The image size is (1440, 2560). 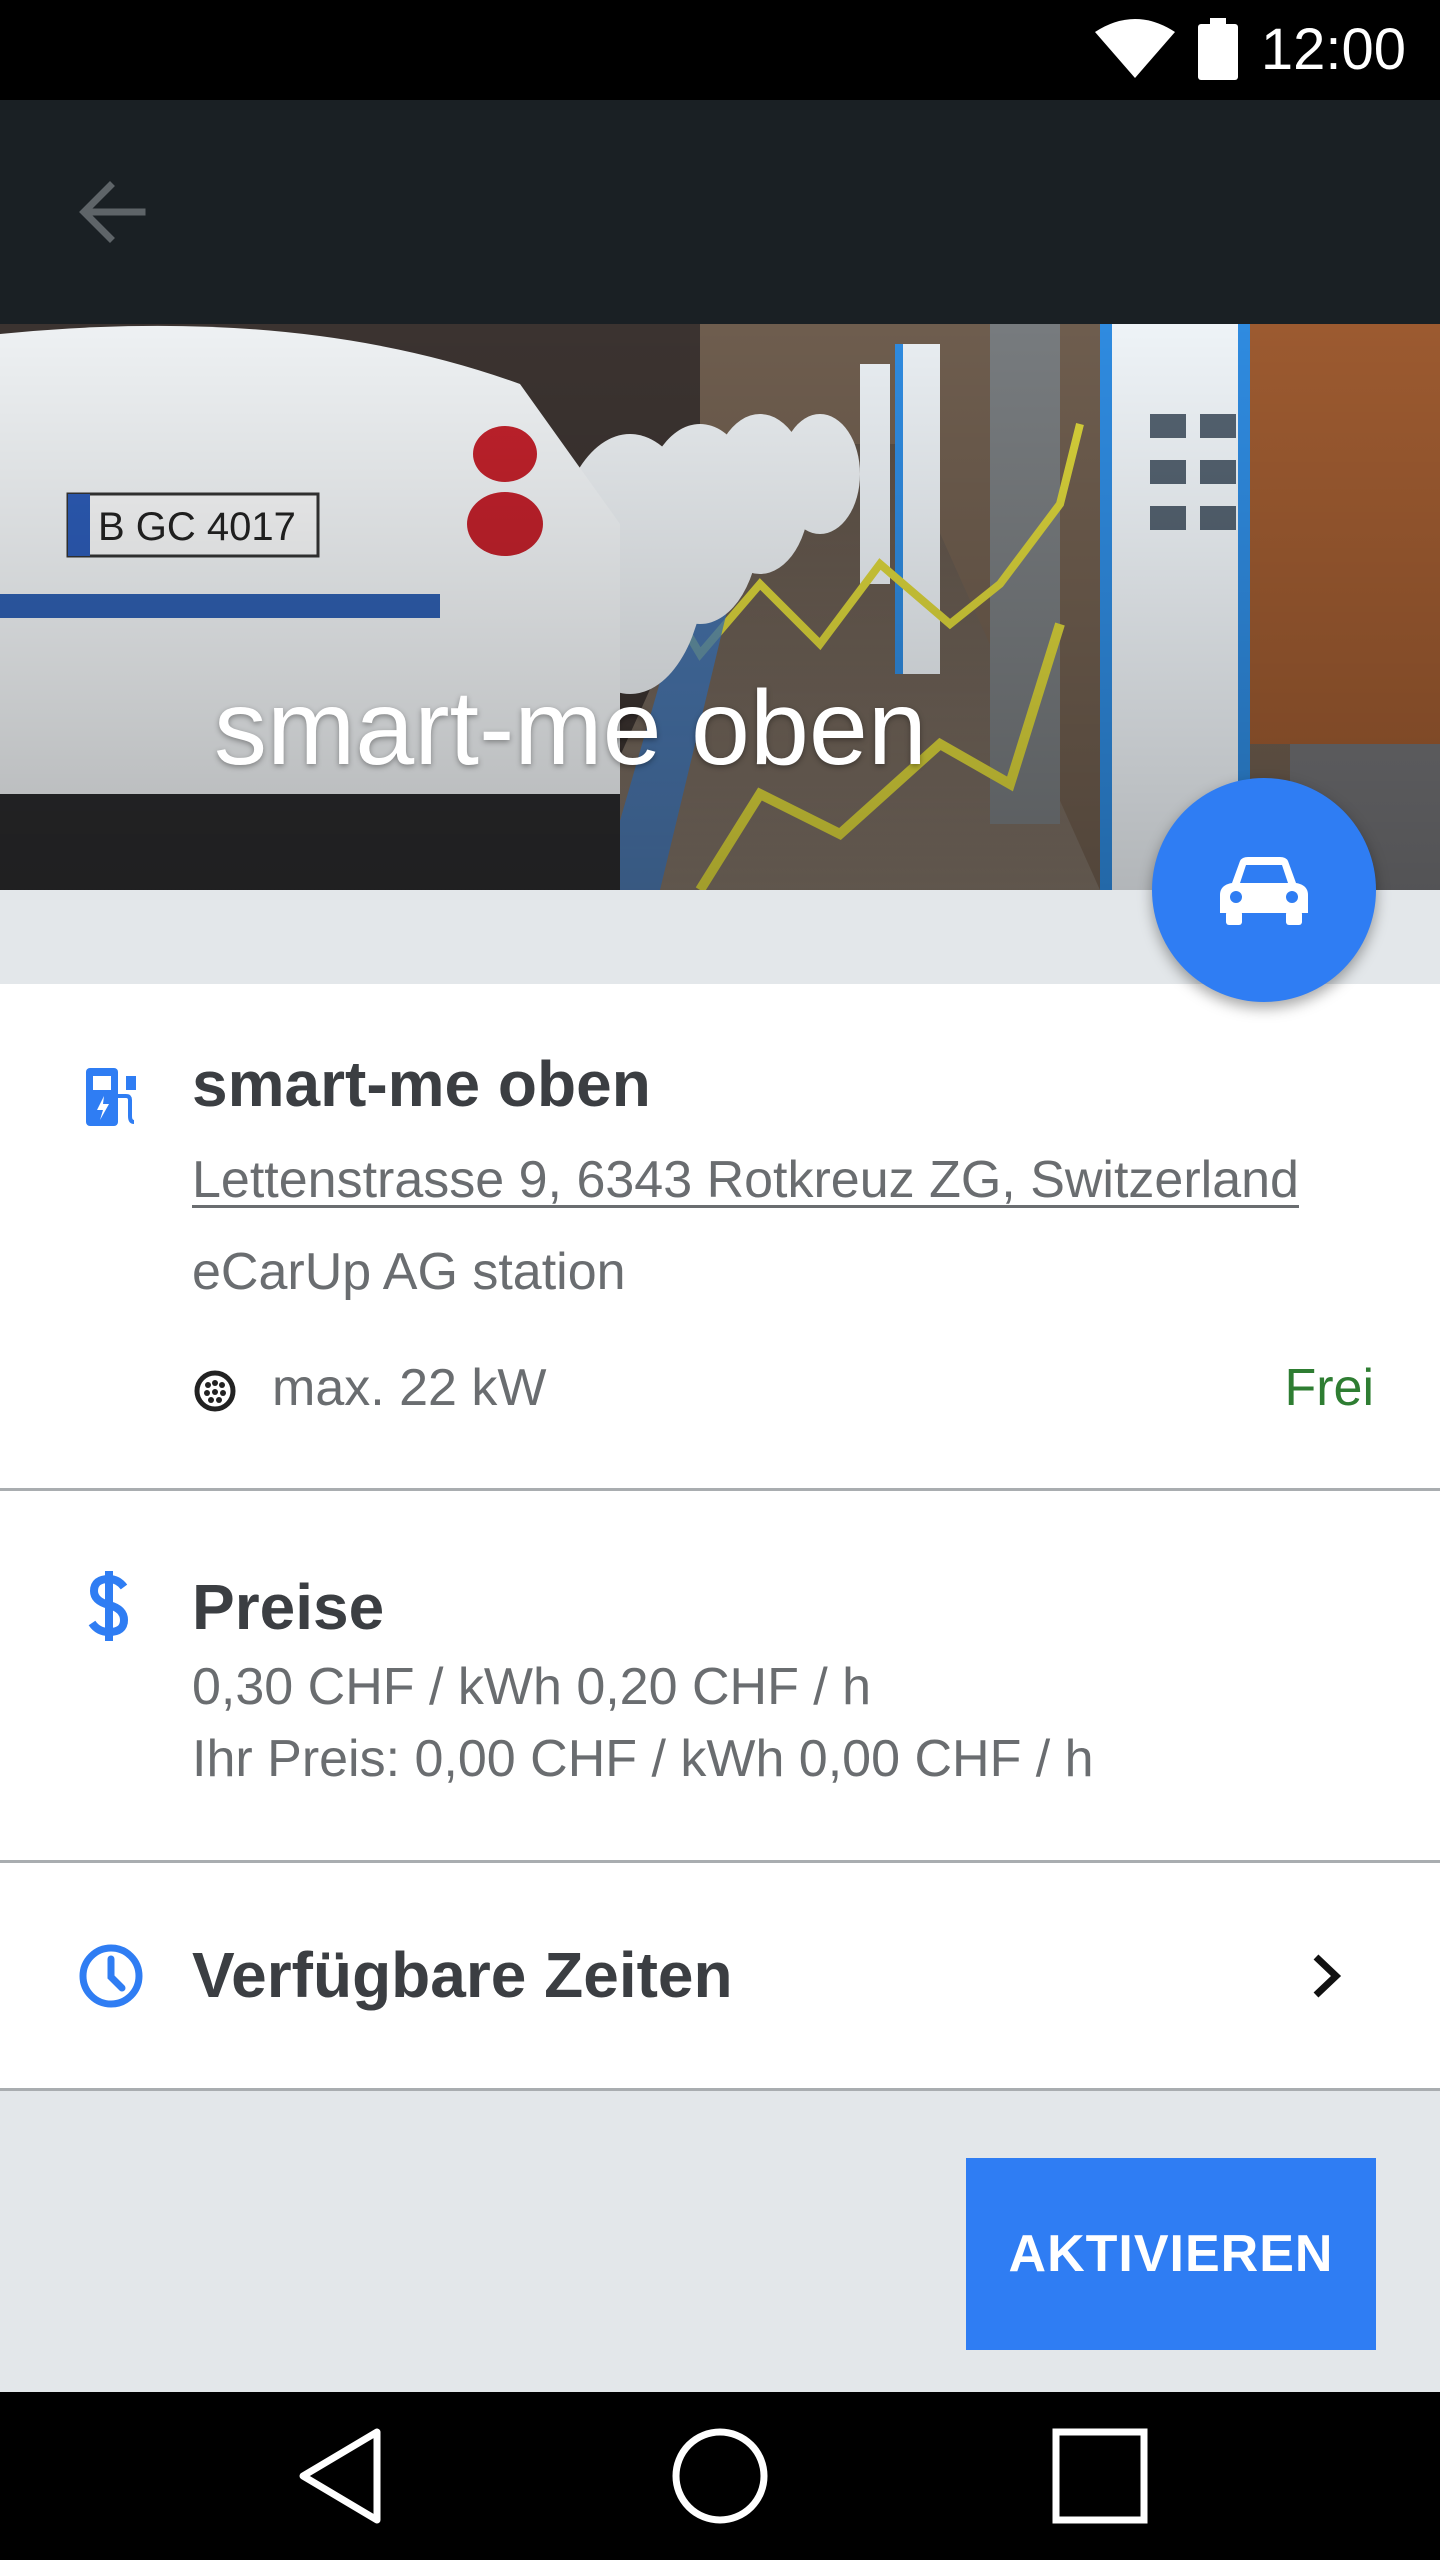 What do you see at coordinates (570, 728) in the screenshot?
I see `hero-title: smart-me oben` at bounding box center [570, 728].